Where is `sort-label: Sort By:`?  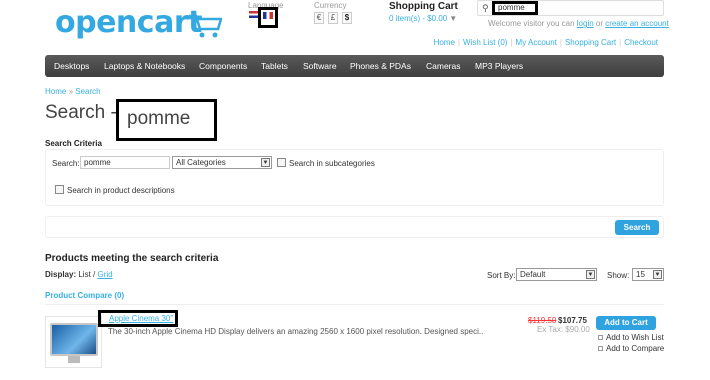 sort-label: Sort By: is located at coordinates (501, 275).